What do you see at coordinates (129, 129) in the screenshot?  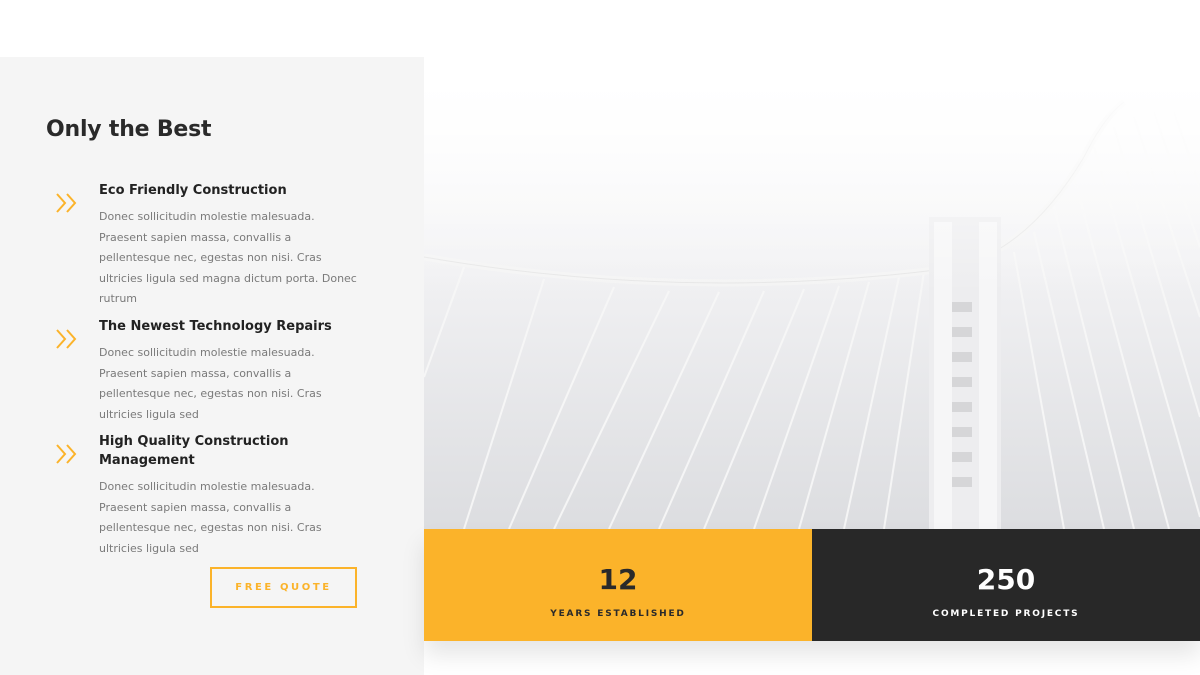 I see `section-title: Only the Best` at bounding box center [129, 129].